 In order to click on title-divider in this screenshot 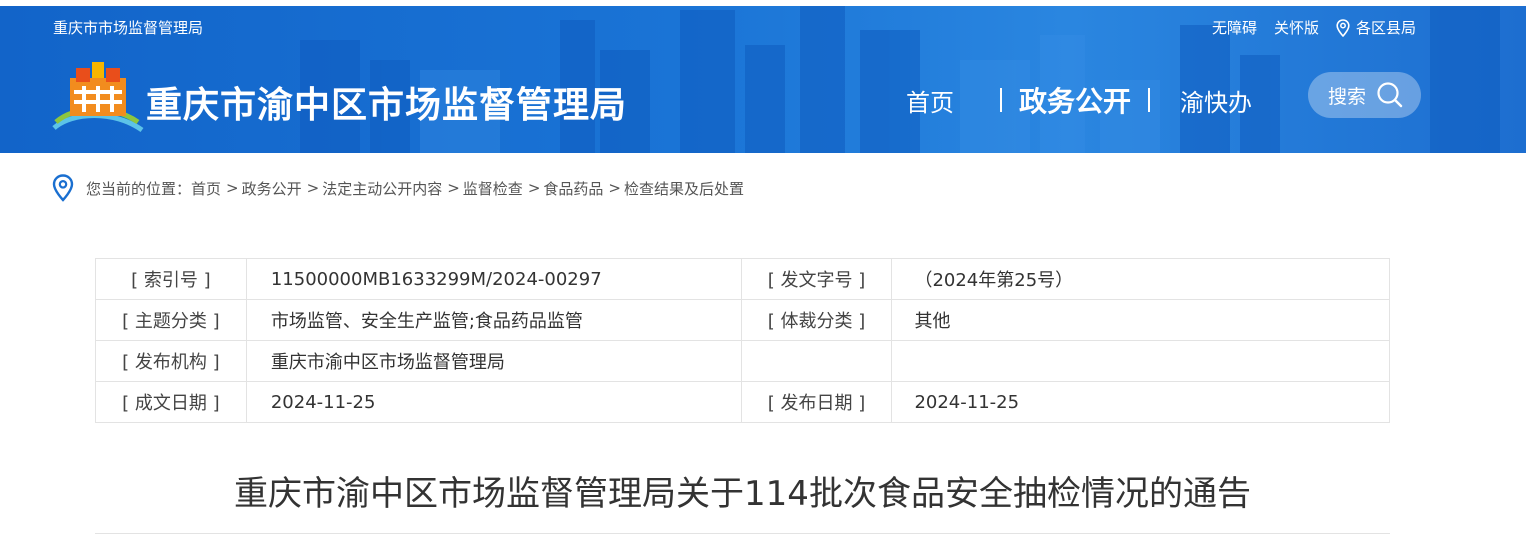, I will do `click(742, 533)`.